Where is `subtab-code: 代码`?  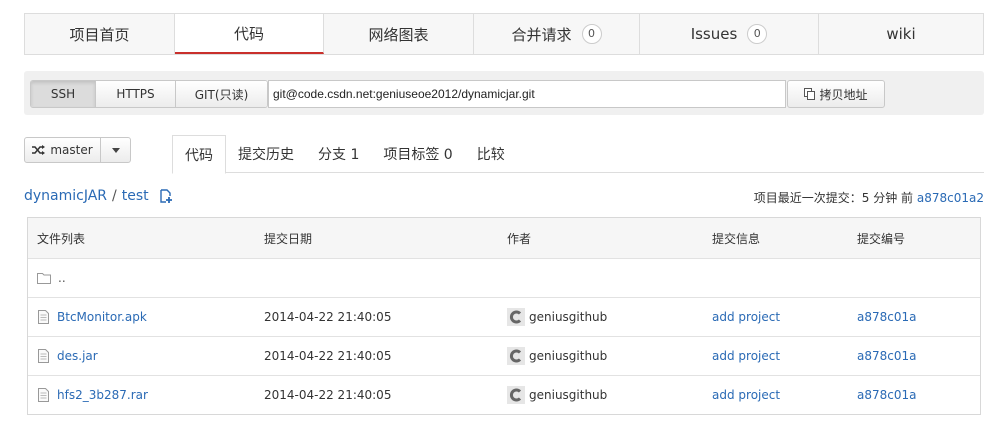
subtab-code: 代码 is located at coordinates (199, 154).